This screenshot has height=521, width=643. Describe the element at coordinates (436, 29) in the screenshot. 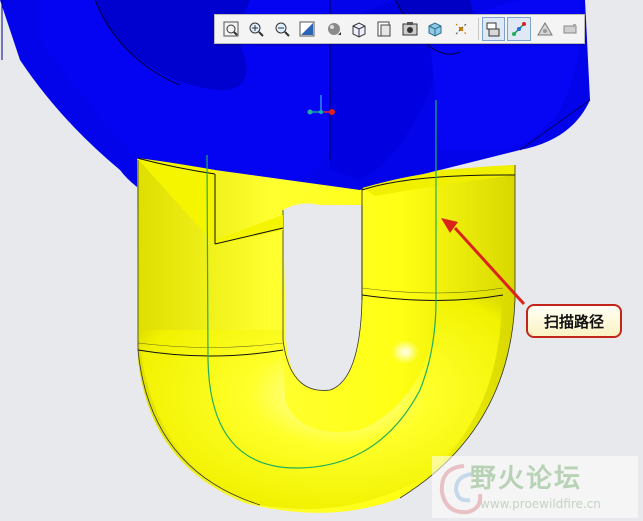

I see `orient-icon` at that location.